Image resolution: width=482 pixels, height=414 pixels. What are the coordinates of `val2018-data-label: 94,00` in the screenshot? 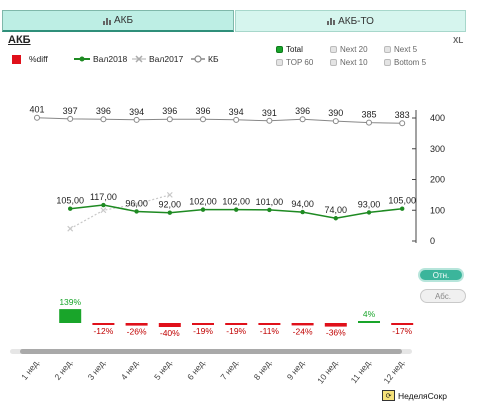 It's located at (302, 204).